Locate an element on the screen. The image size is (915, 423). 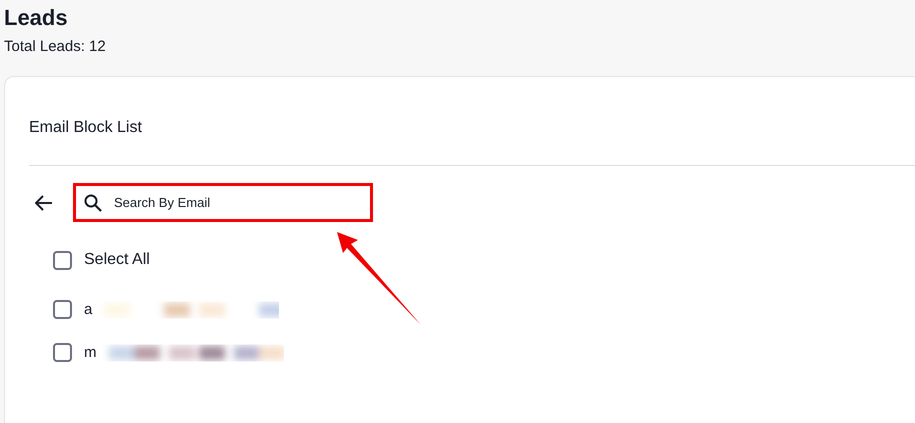
total-leads-text: Total Leads: 12 is located at coordinates (55, 47).